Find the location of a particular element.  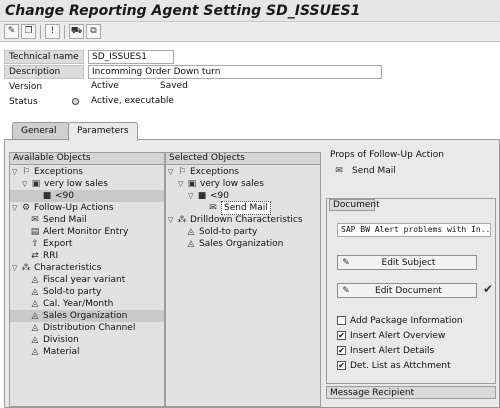

description-field: Incomming Order Down turn is located at coordinates (235, 72).